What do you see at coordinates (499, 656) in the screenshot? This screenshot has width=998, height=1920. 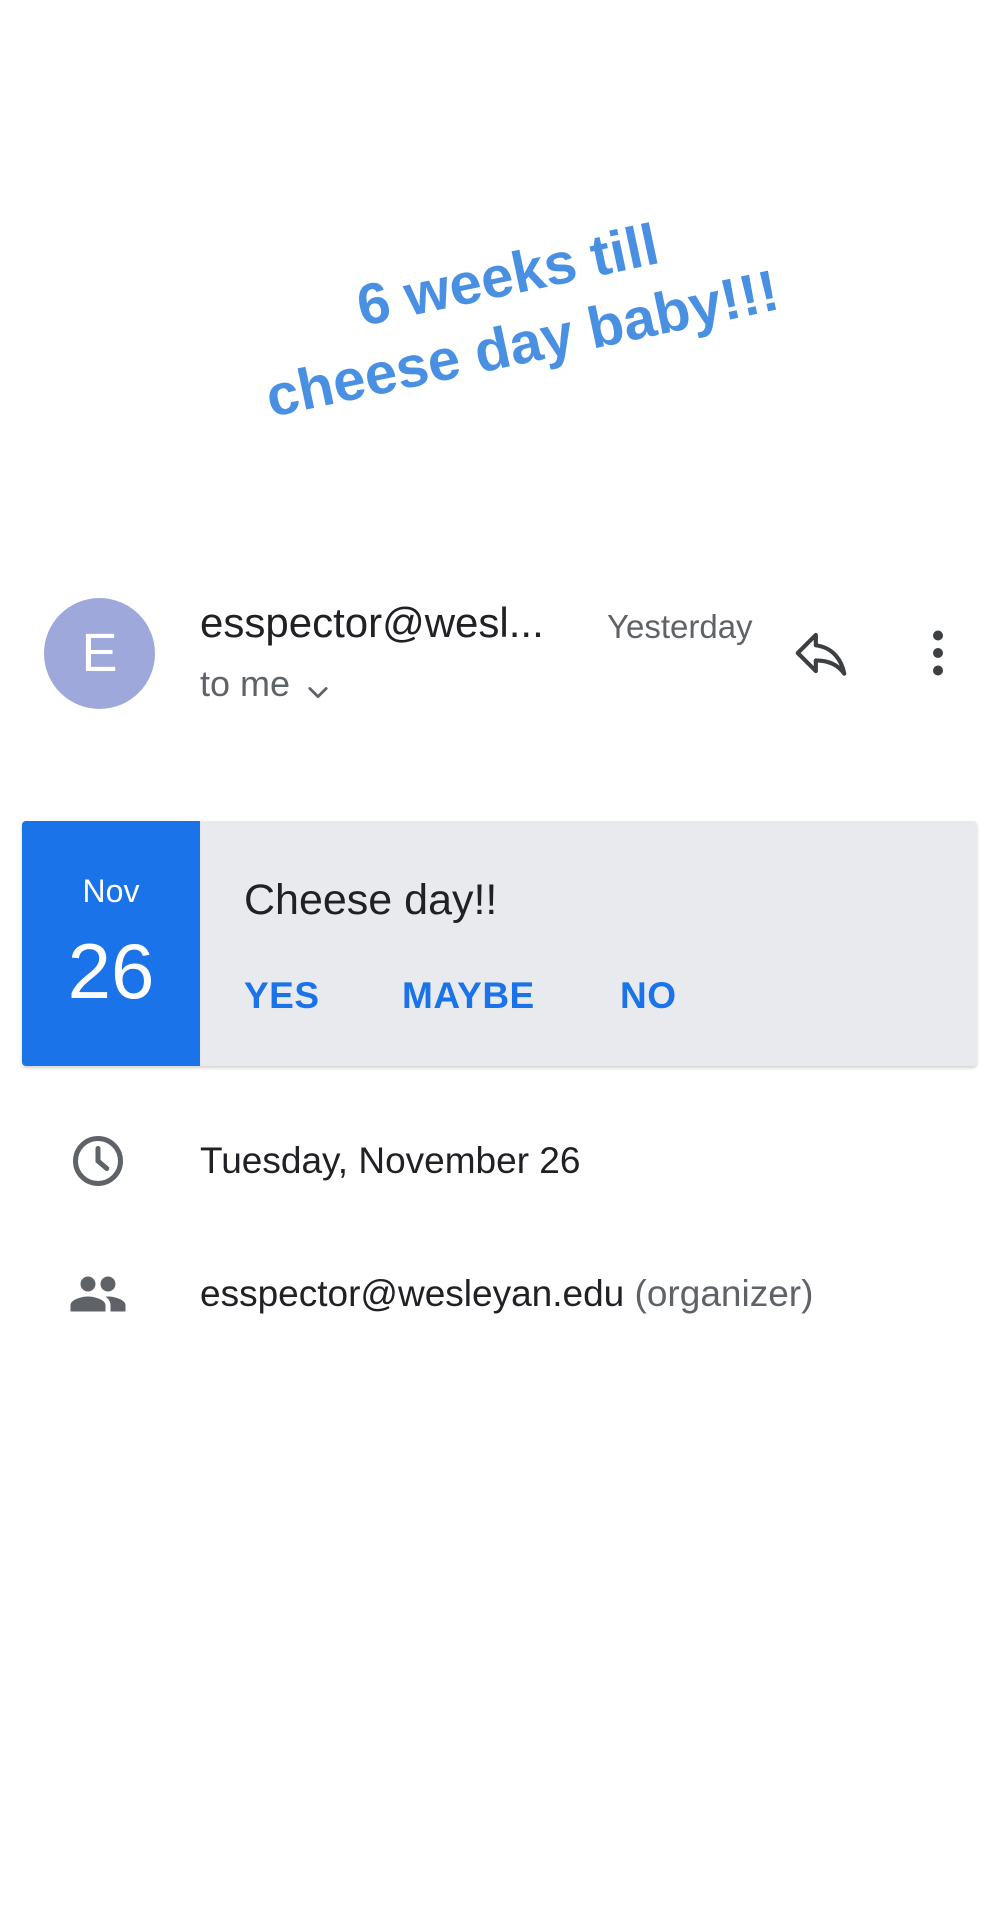 I see `email-header: E esspector@wesl... Yesterday to me` at bounding box center [499, 656].